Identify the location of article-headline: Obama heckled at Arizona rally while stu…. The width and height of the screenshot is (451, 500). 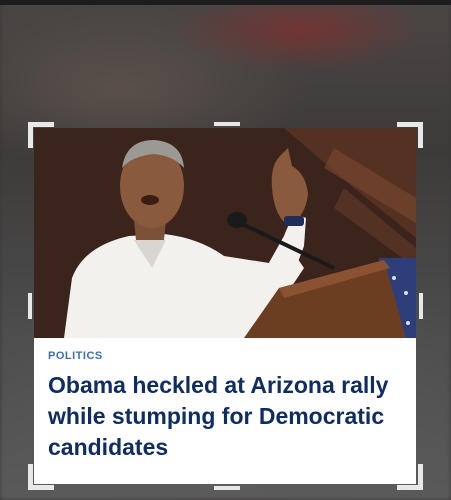
(226, 416).